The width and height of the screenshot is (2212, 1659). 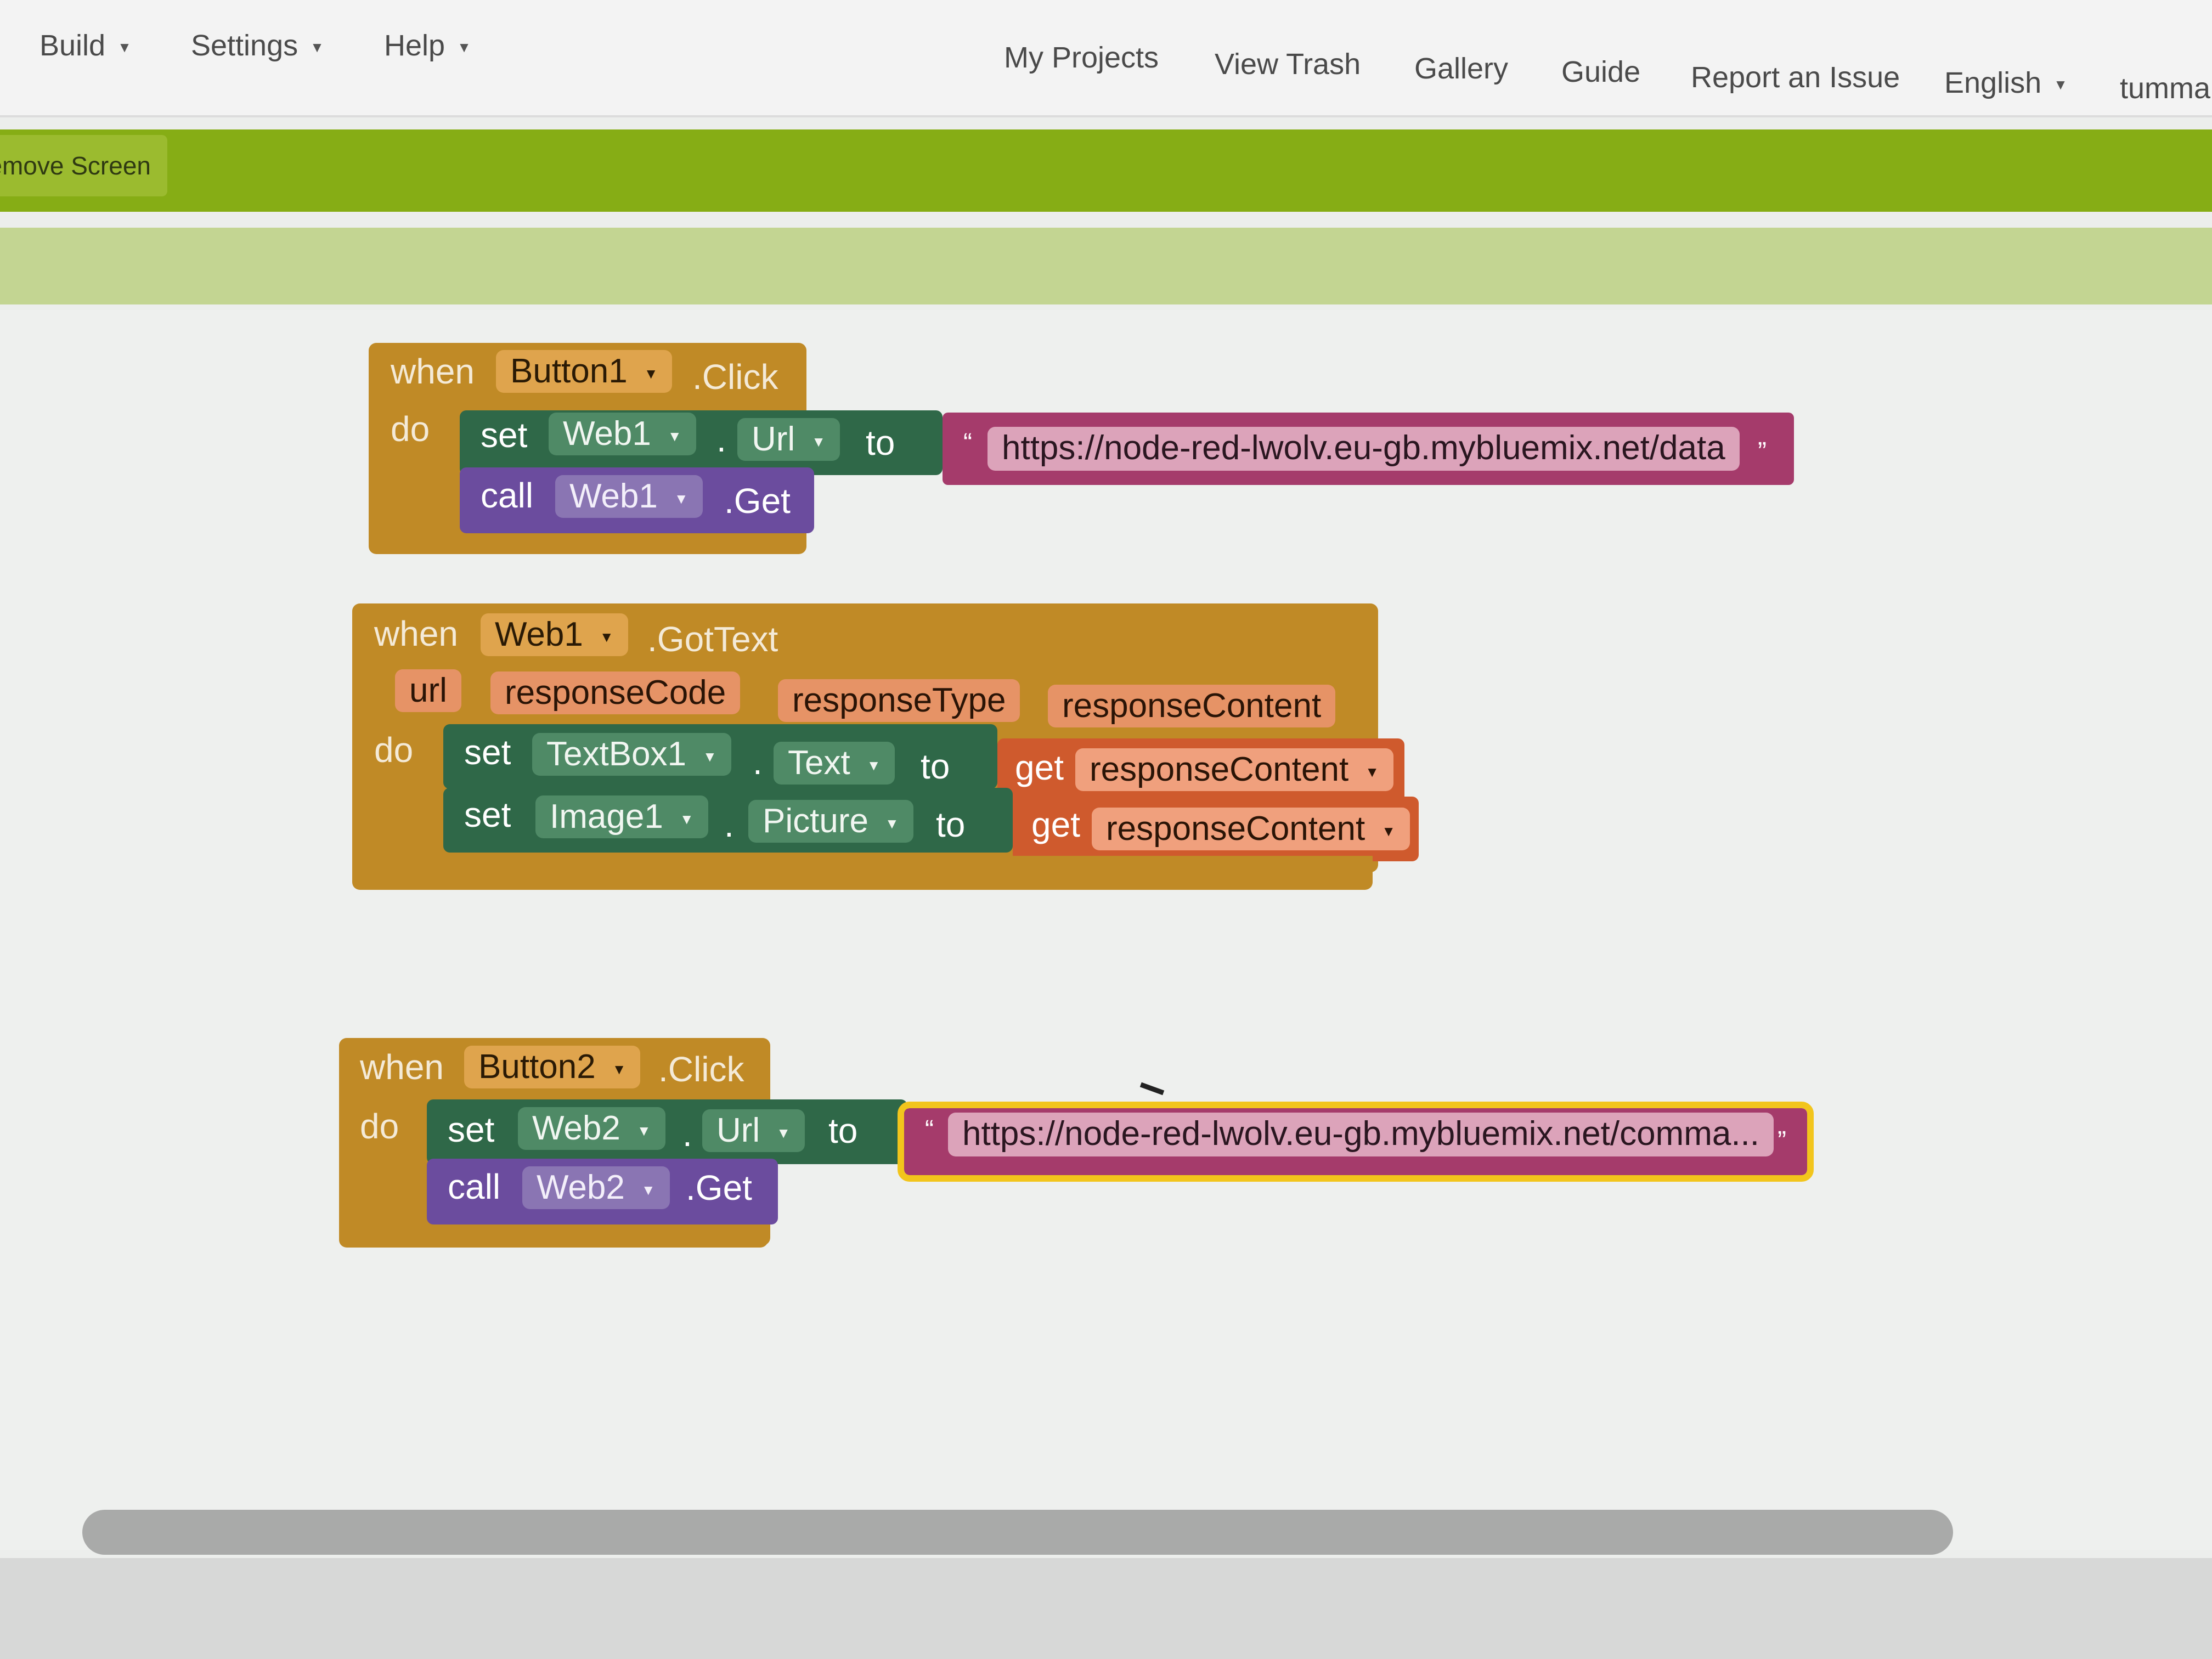 I want to click on button1-component-dropdown: Button1 ▼, so click(x=584, y=371).